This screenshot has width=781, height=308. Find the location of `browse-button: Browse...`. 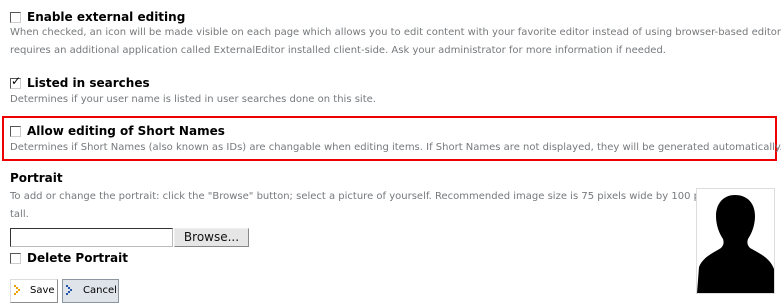

browse-button: Browse... is located at coordinates (211, 237).